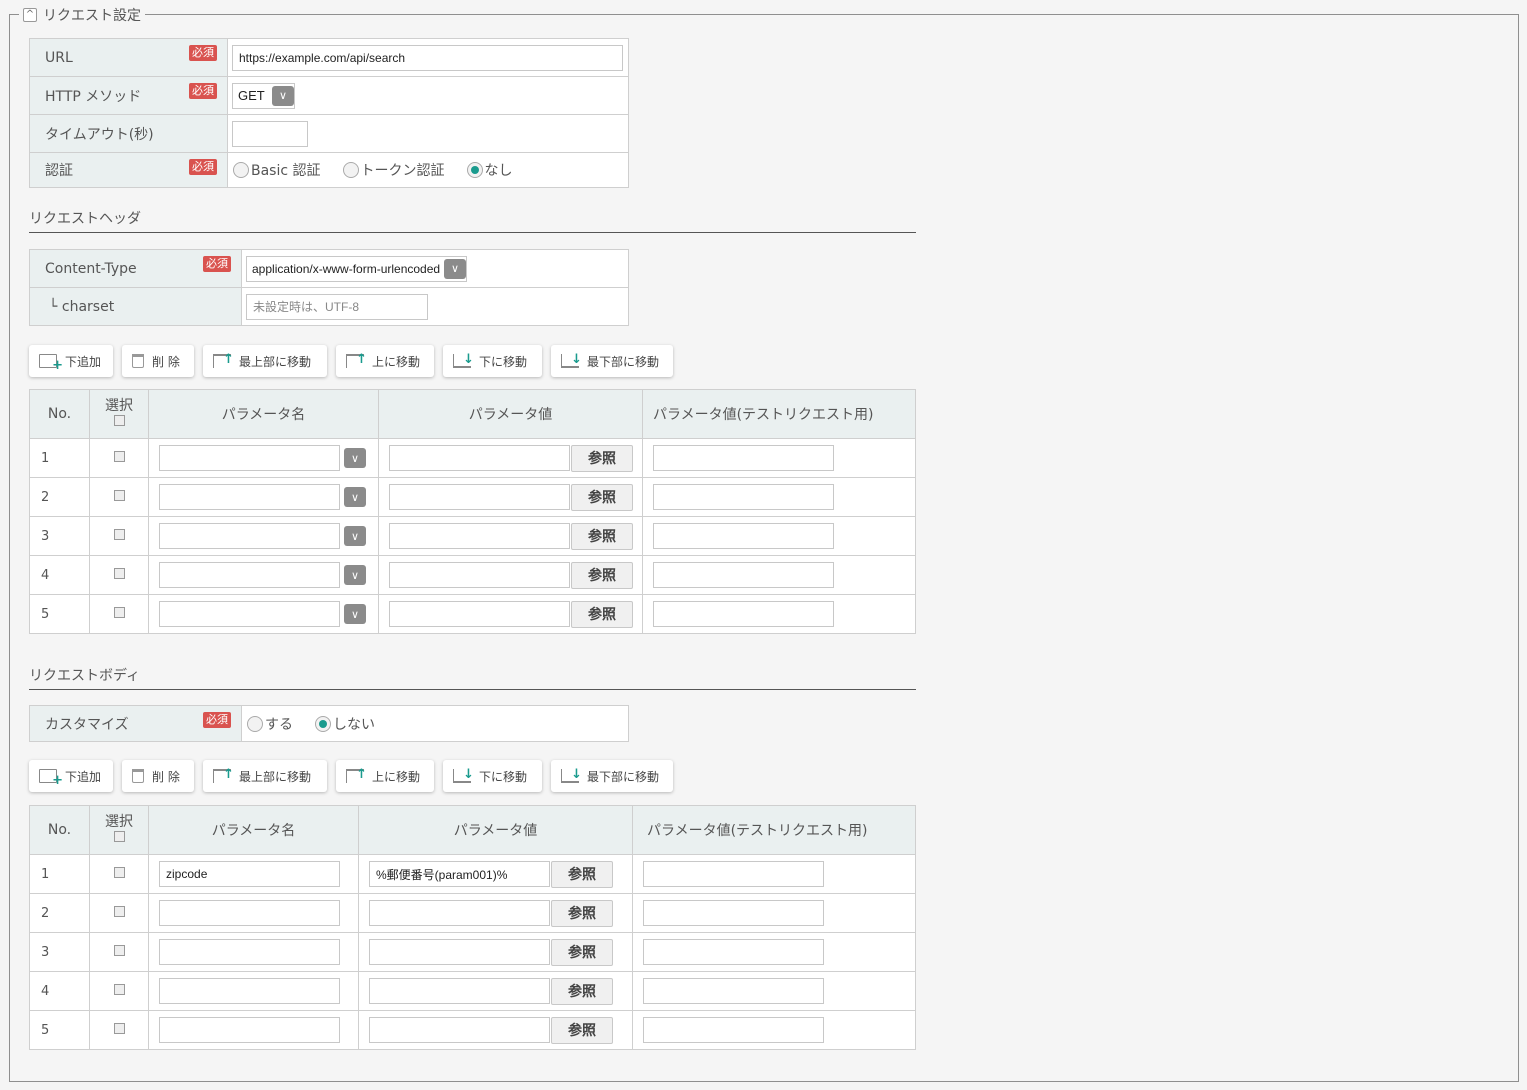 Image resolution: width=1527 pixels, height=1090 pixels. I want to click on chevron-up-icon: ^, so click(30, 15).